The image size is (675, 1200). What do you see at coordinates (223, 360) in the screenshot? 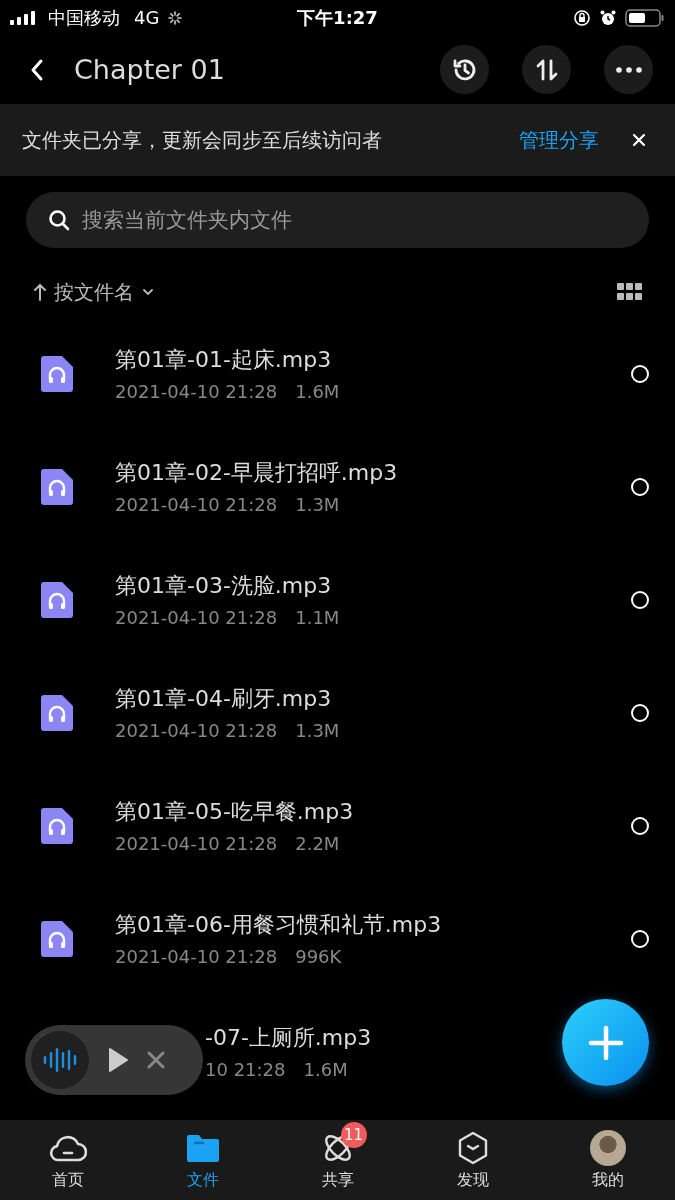
I see `file-name: 第01章-01-起床.mp3` at bounding box center [223, 360].